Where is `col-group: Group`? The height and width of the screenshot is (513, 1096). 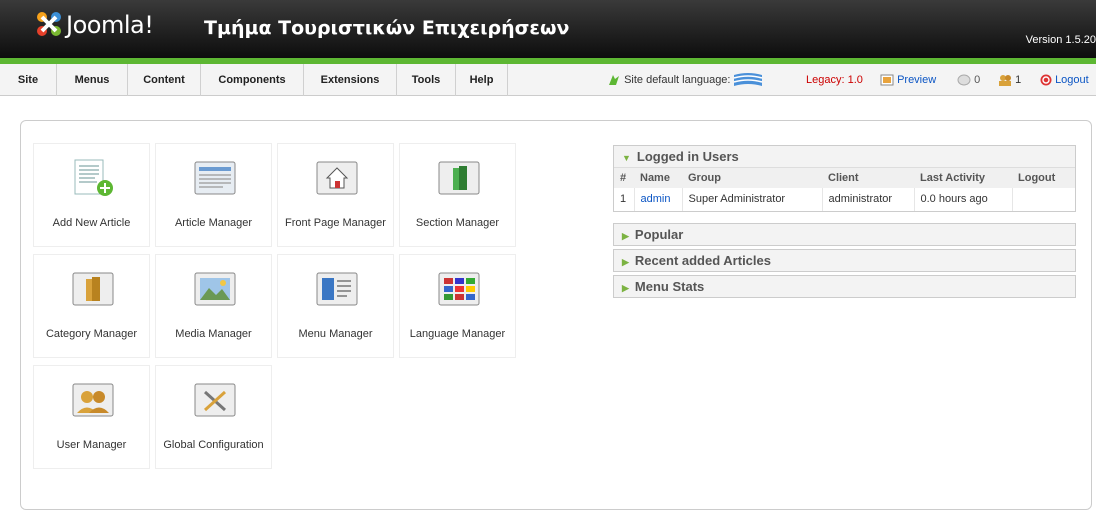
col-group: Group is located at coordinates (752, 177).